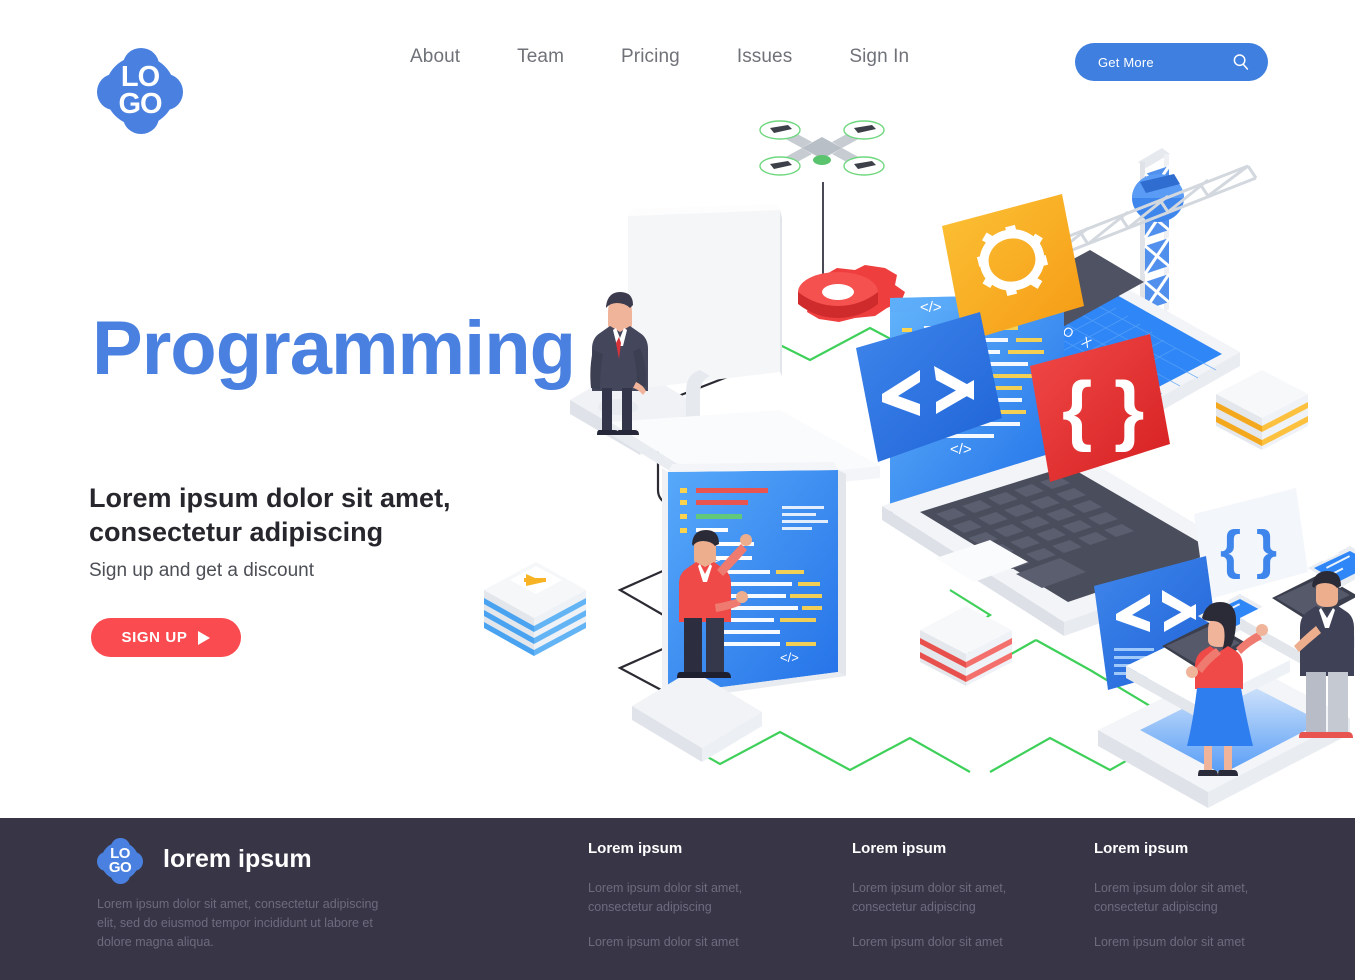 This screenshot has height=980, width=1355. I want to click on footer-column-2-link-2: Lorem ipsum dolor sit amet, so click(952, 942).